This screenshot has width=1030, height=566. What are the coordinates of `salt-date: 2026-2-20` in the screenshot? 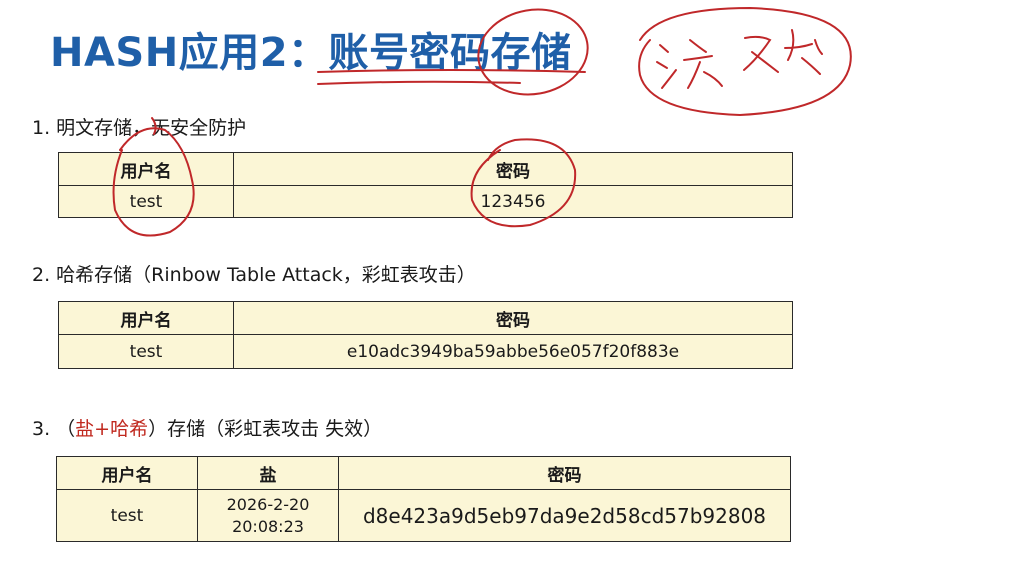 It's located at (268, 504).